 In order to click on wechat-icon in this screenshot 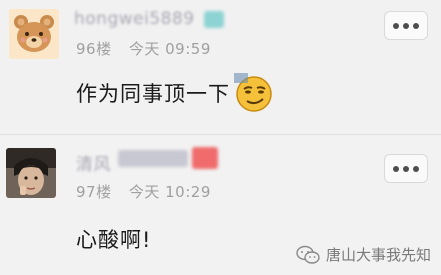, I will do `click(308, 254)`.